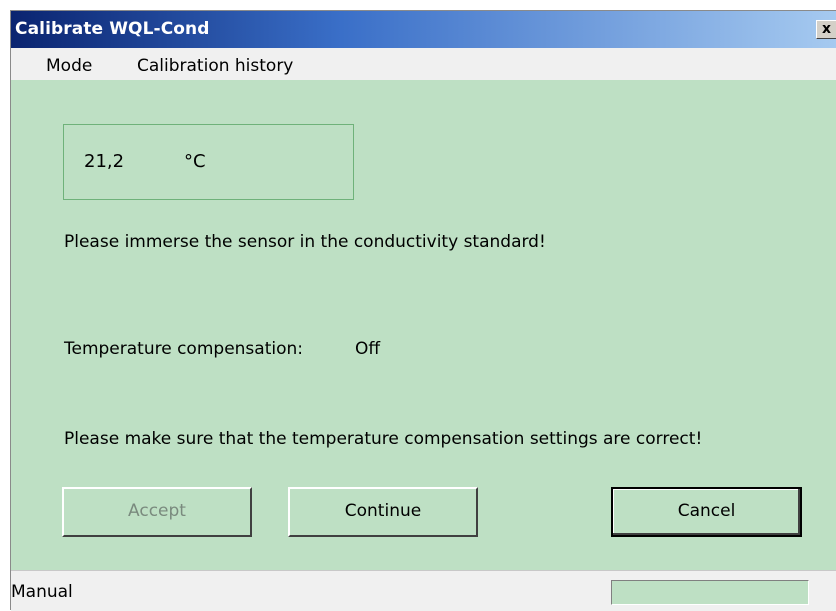 The width and height of the screenshot is (836, 611). I want to click on status-mode-text: Manual, so click(42, 592).